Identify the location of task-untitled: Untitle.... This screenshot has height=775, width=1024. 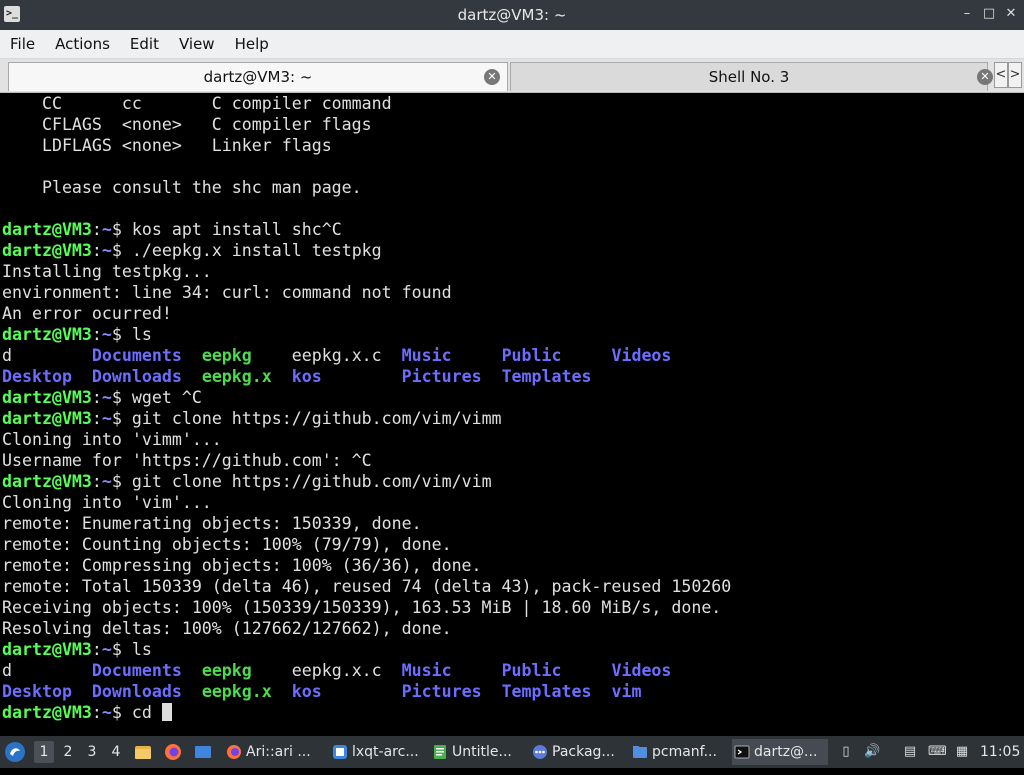
(478, 752).